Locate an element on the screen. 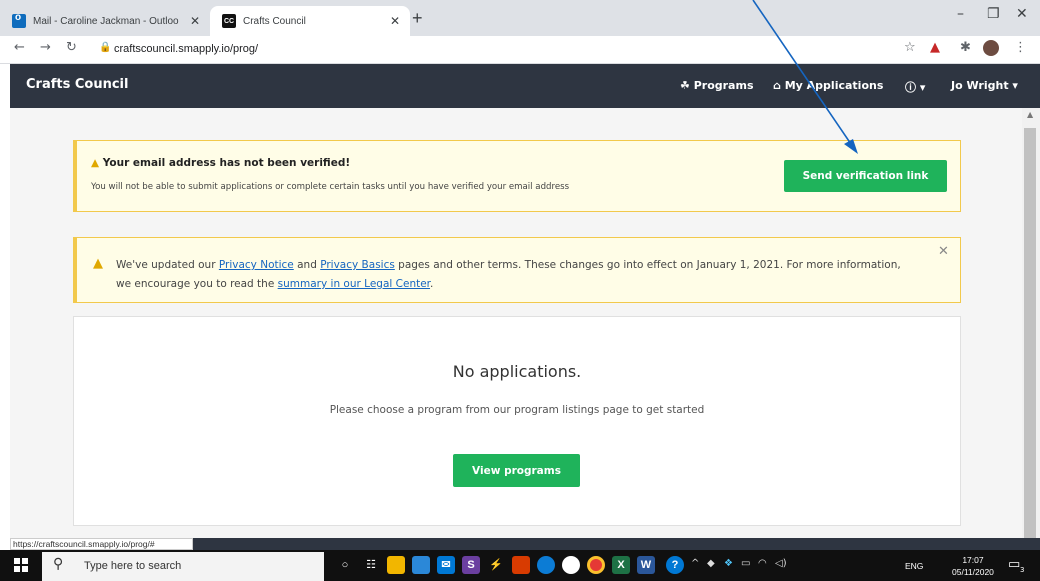  tab-mail: Mail - Caroline Jackman - Outloo ✕ is located at coordinates (111, 21).